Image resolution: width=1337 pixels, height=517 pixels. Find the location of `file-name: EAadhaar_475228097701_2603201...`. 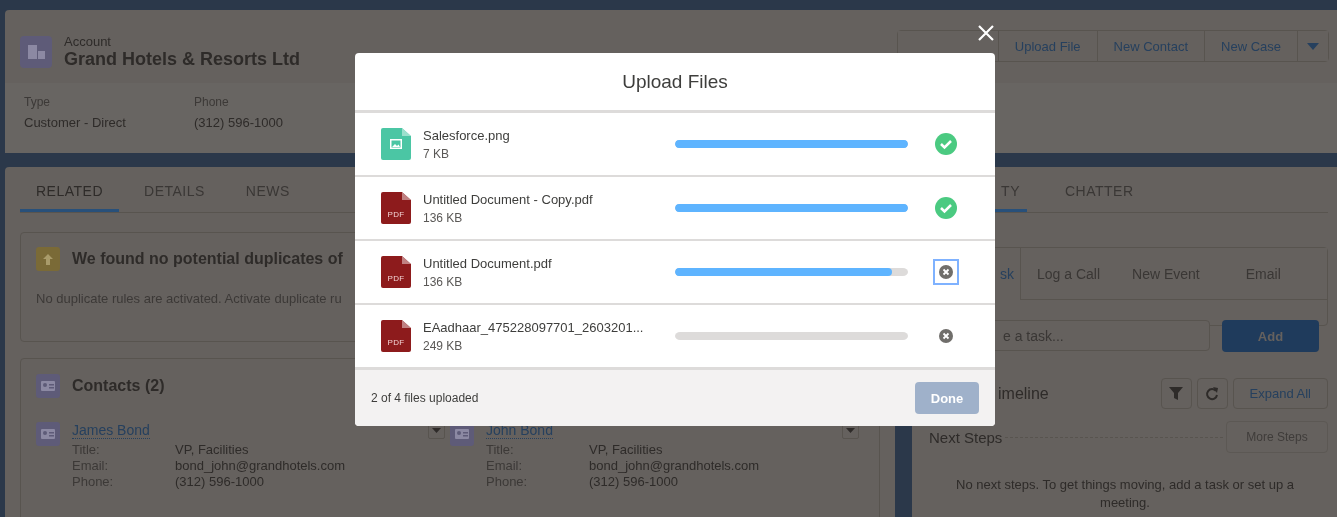

file-name: EAadhaar_475228097701_2603201... is located at coordinates (533, 327).